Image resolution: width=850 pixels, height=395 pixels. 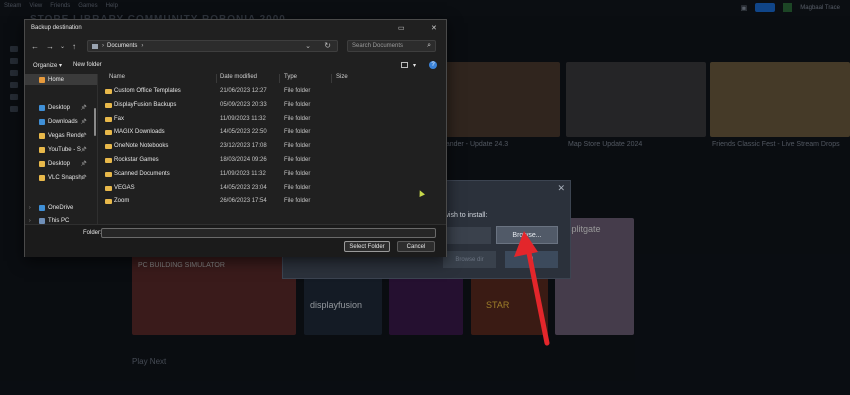 What do you see at coordinates (235, 66) in the screenshot?
I see `command-bar: Organize ▾ New folder ▾ ?` at bounding box center [235, 66].